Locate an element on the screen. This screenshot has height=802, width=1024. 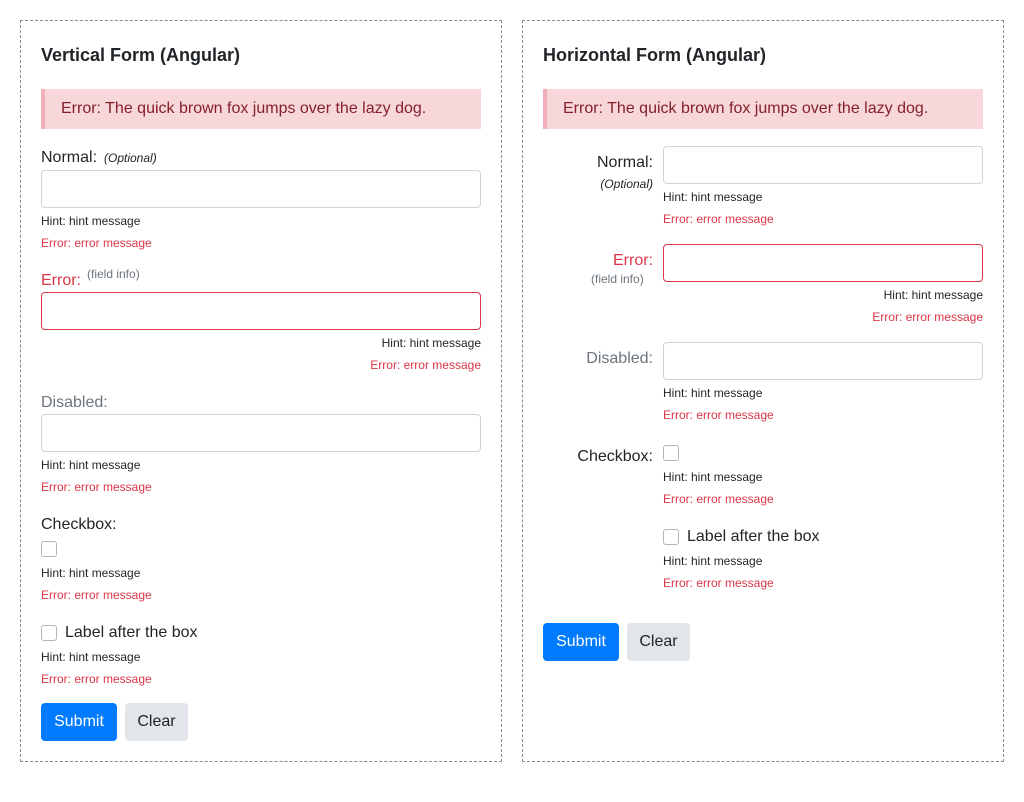
h-checkbox-error-message: Error: error message is located at coordinates (718, 499).